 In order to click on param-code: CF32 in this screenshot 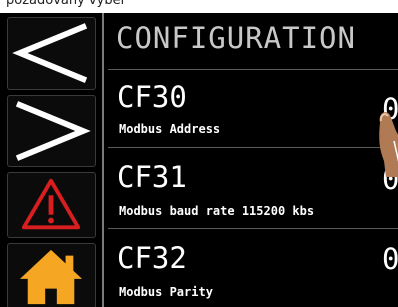, I will do `click(152, 258)`.